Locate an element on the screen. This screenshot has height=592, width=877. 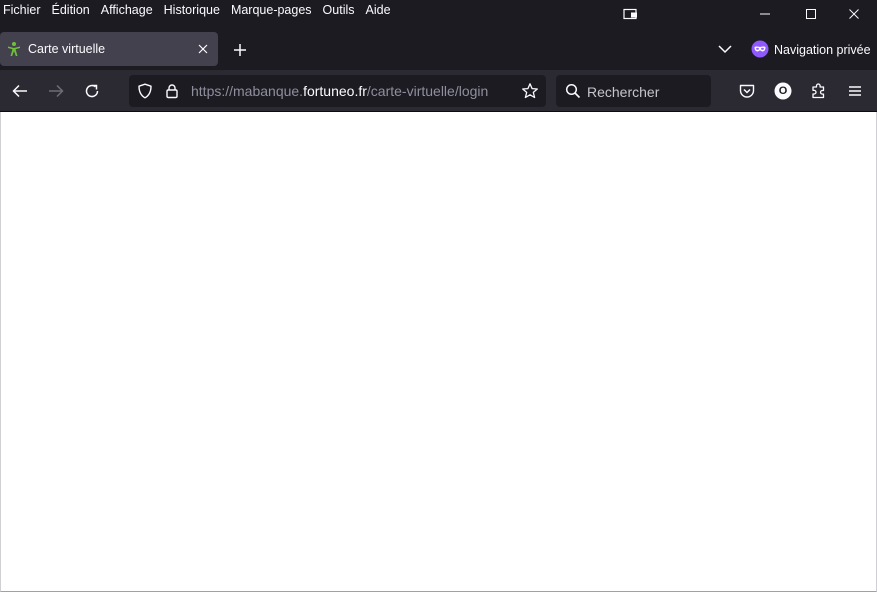
menu-edition: Édition is located at coordinates (71, 10).